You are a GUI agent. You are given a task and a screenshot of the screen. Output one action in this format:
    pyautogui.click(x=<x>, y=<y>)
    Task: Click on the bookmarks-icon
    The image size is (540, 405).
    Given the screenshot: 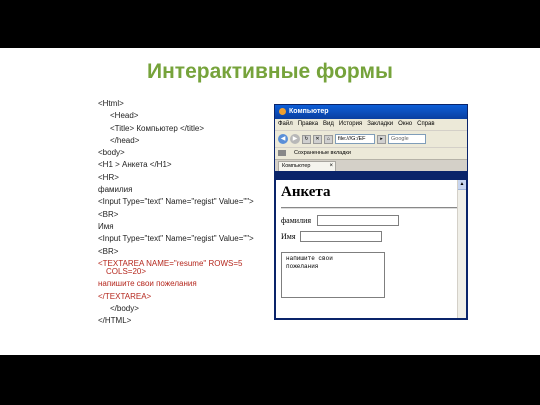 What is the action you would take?
    pyautogui.click(x=282, y=152)
    